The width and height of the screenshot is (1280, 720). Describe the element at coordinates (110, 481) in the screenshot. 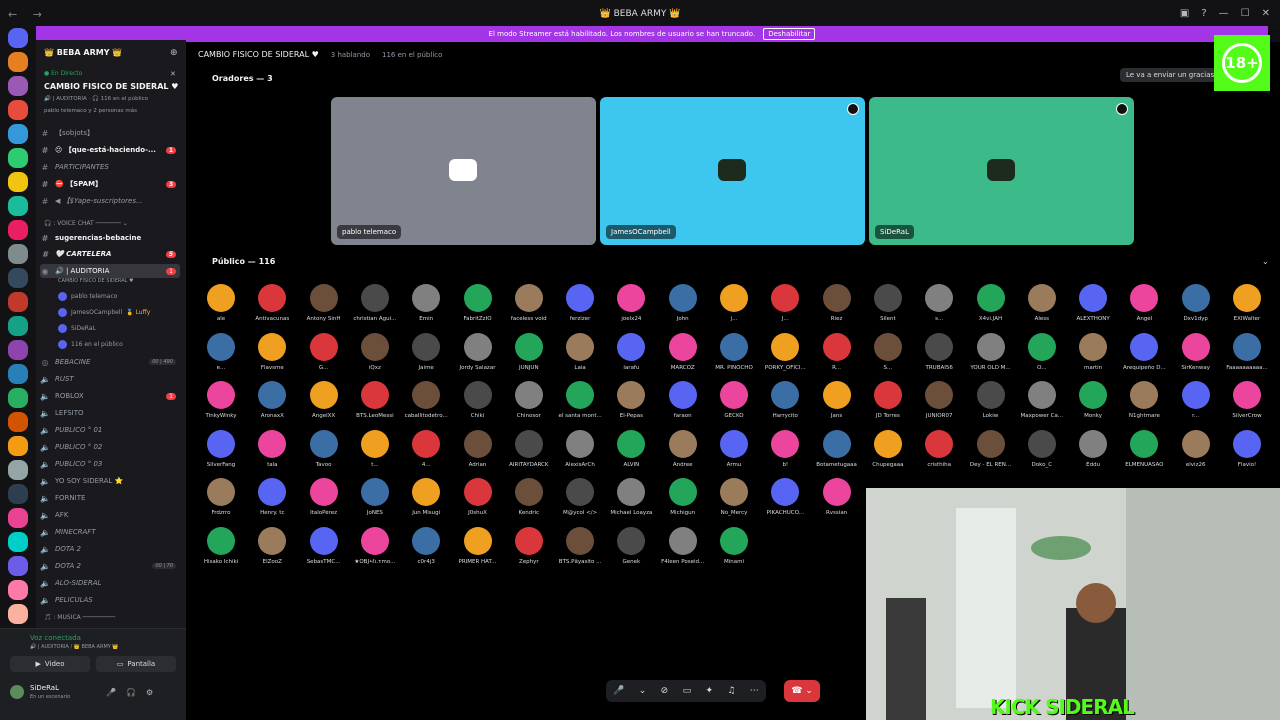

I see `channel-item: 🔈 YO SOY SIDERAL ⭐` at that location.